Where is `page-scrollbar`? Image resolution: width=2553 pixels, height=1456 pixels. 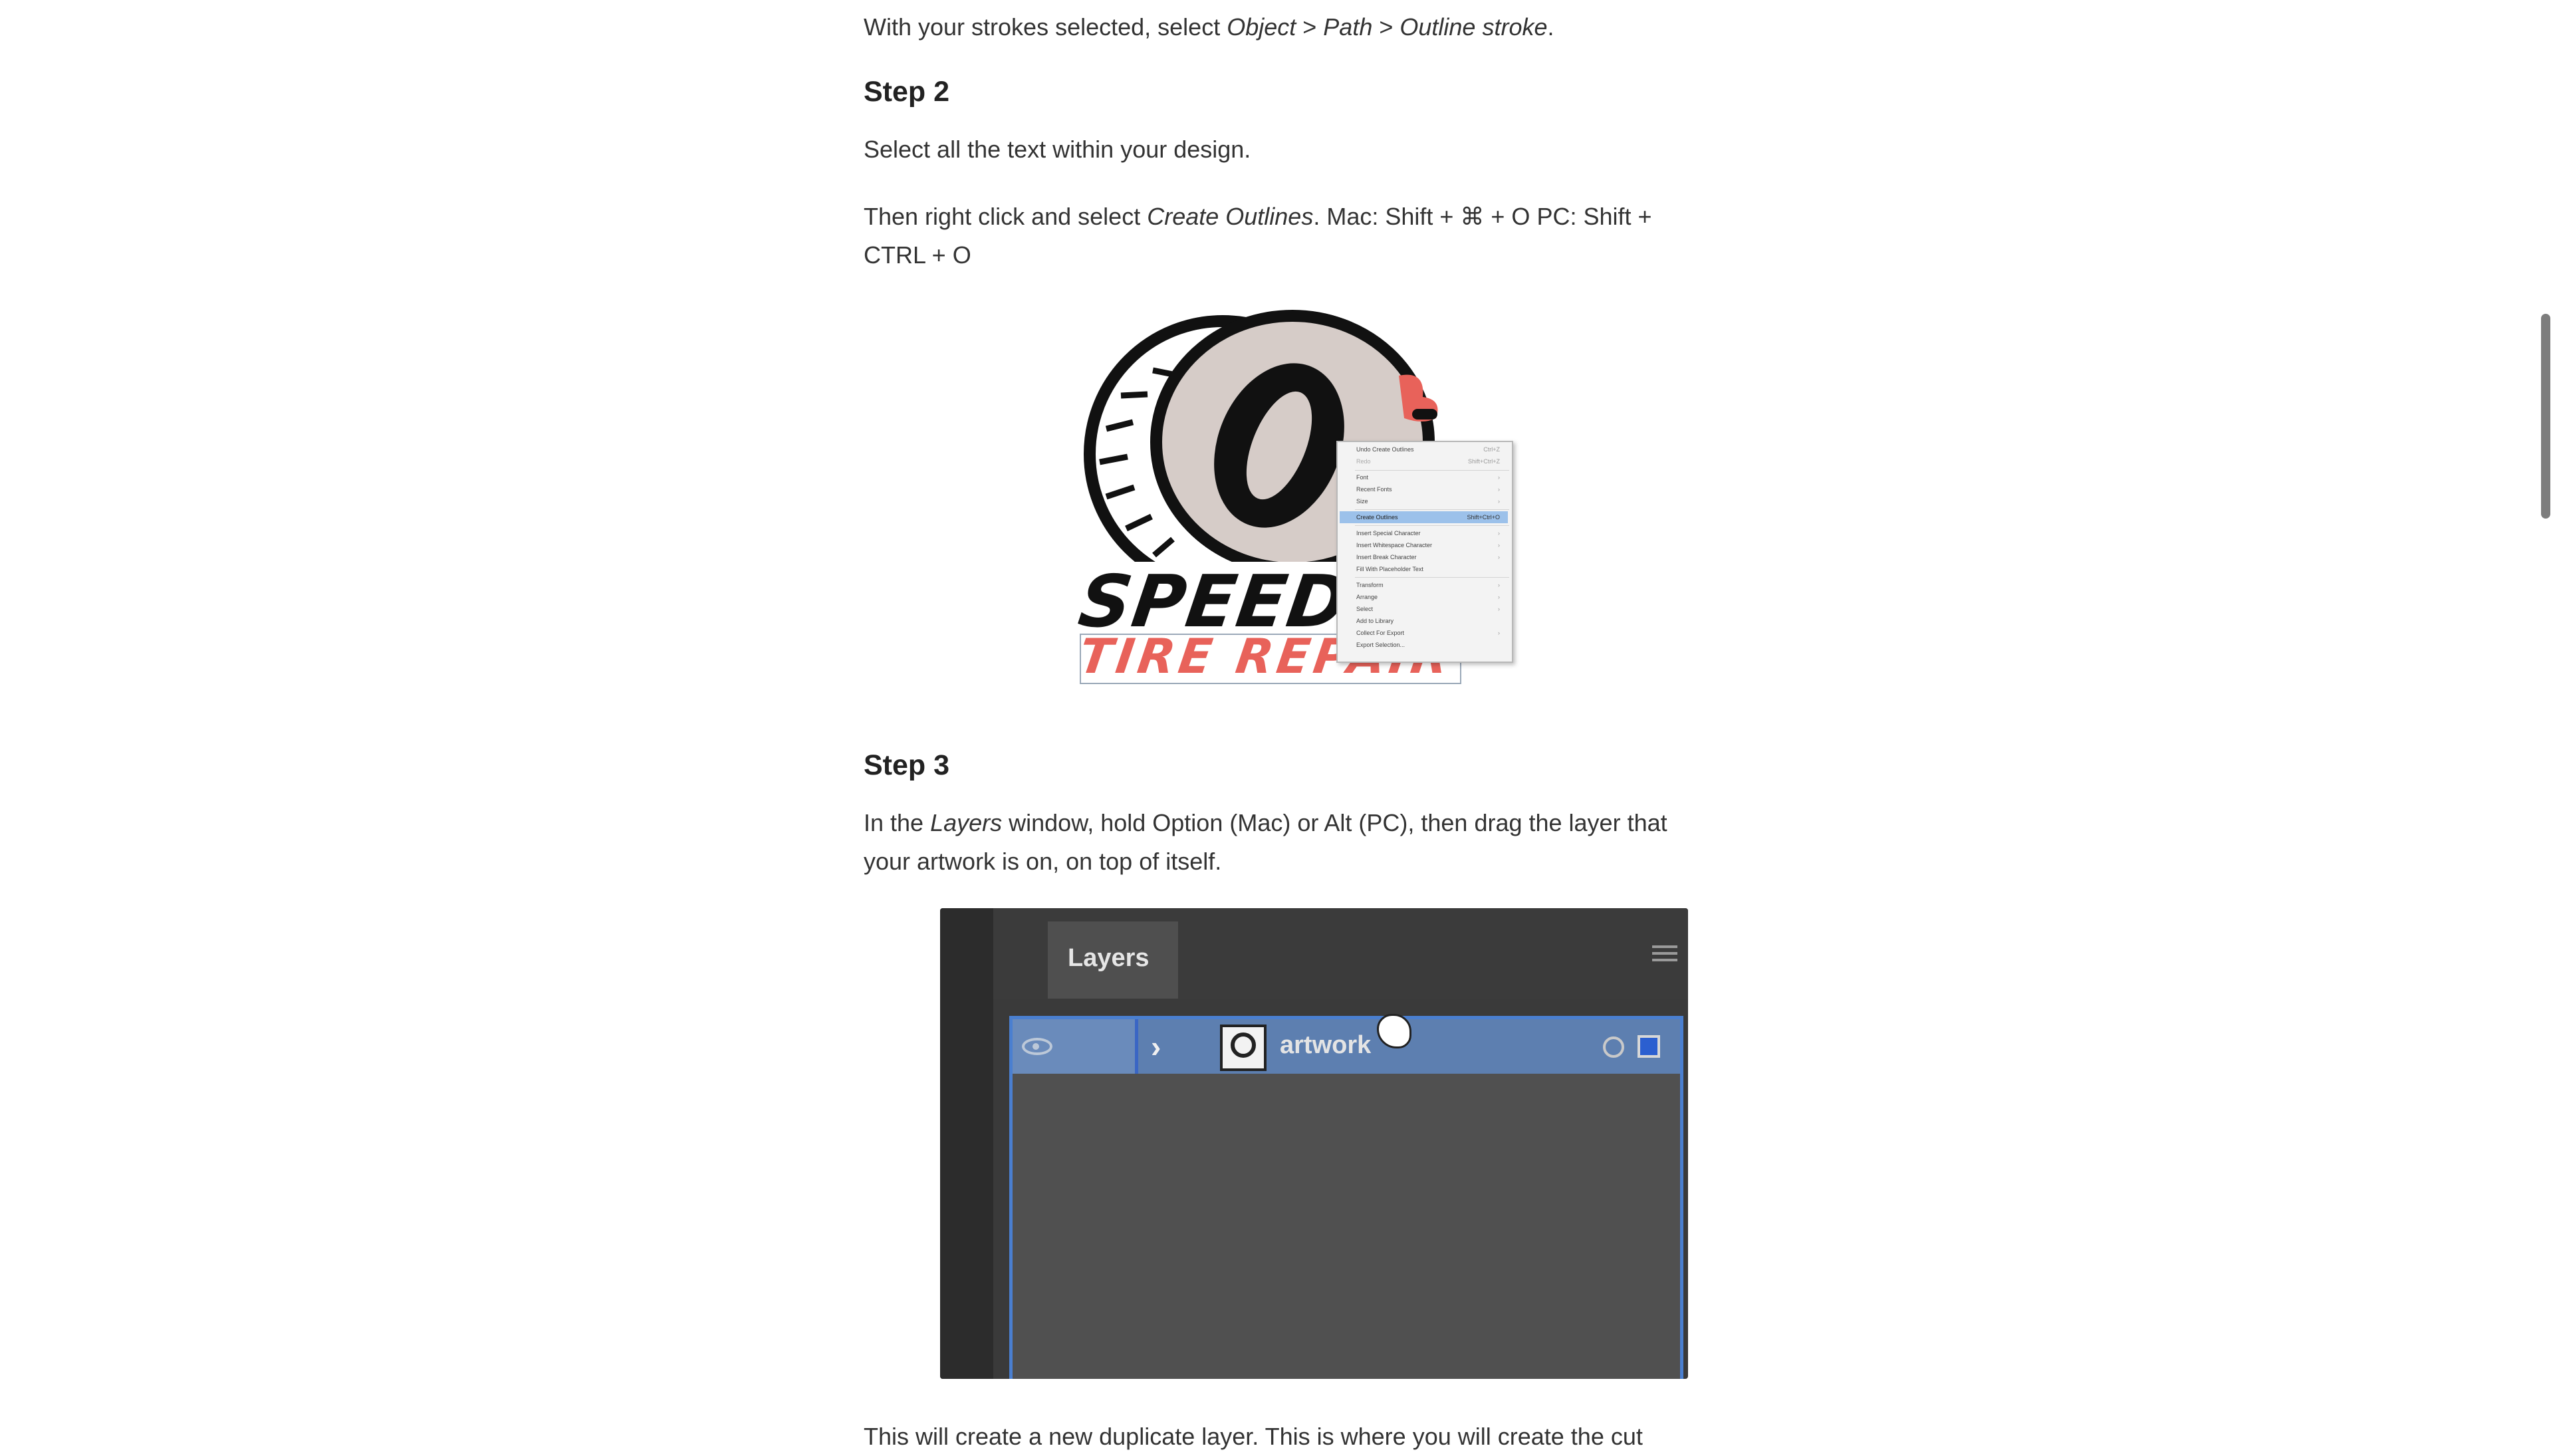
page-scrollbar is located at coordinates (2544, 717).